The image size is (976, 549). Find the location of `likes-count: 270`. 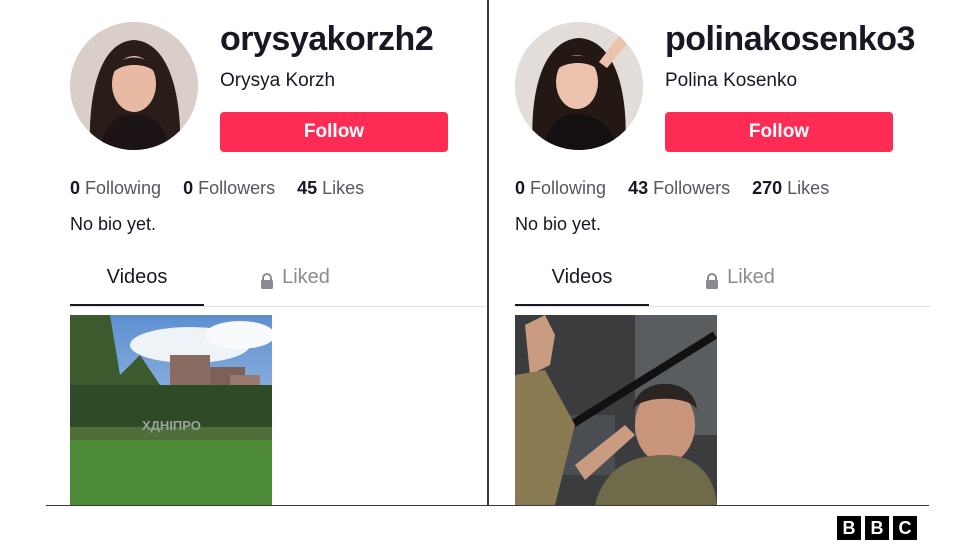

likes-count: 270 is located at coordinates (767, 188).